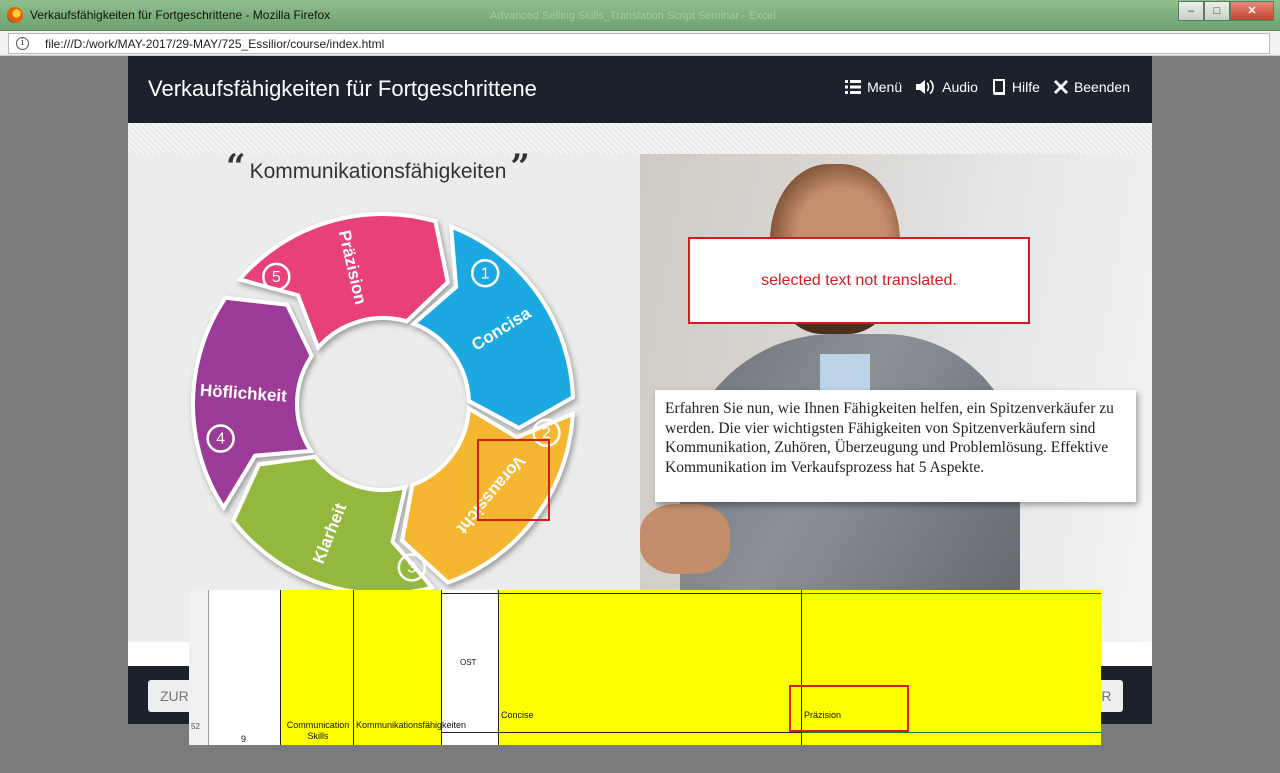  Describe the element at coordinates (470, 667) in the screenshot. I see `cell-d: OST` at that location.